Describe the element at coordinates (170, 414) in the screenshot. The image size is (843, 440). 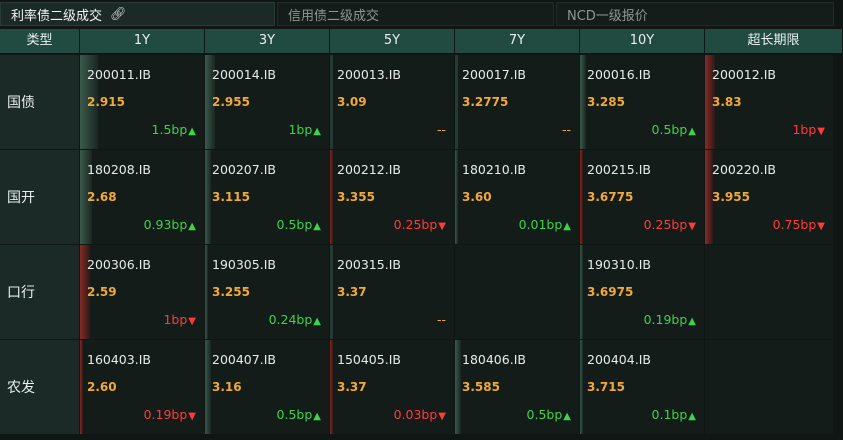
I see `yield-change: 0.19bp▼` at that location.